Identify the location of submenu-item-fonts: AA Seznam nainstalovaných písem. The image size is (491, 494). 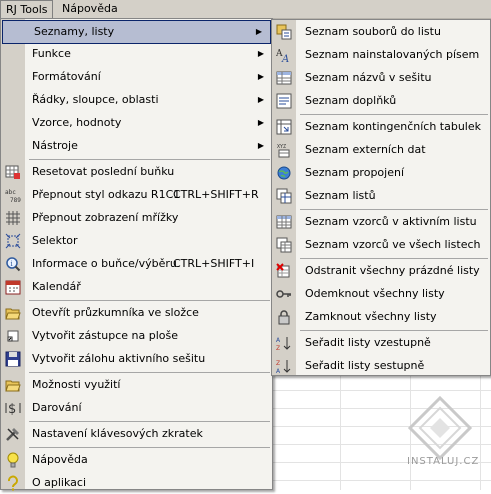
(381, 55).